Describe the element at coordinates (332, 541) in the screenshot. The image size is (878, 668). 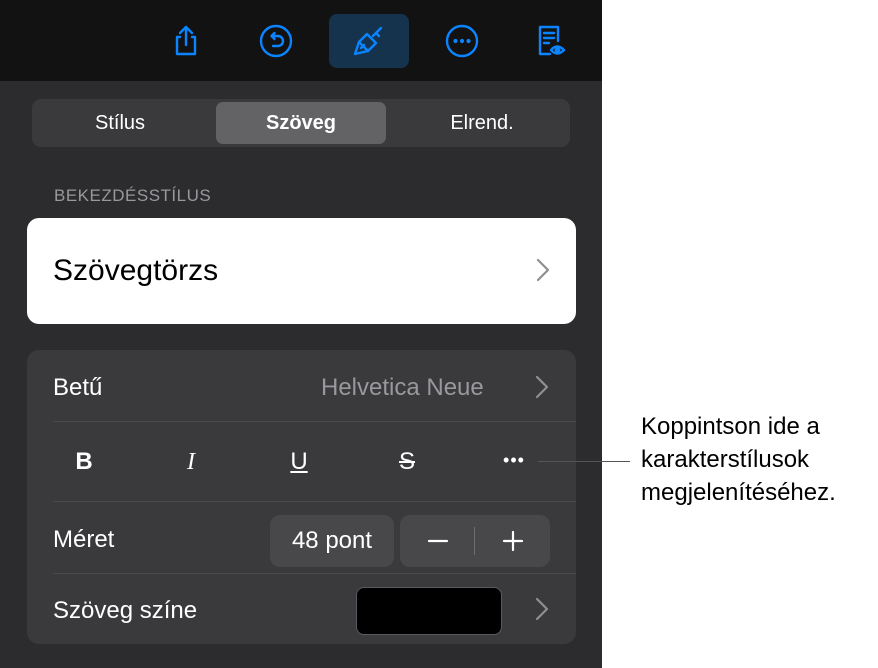
I see `size-value: 48 pont` at that location.